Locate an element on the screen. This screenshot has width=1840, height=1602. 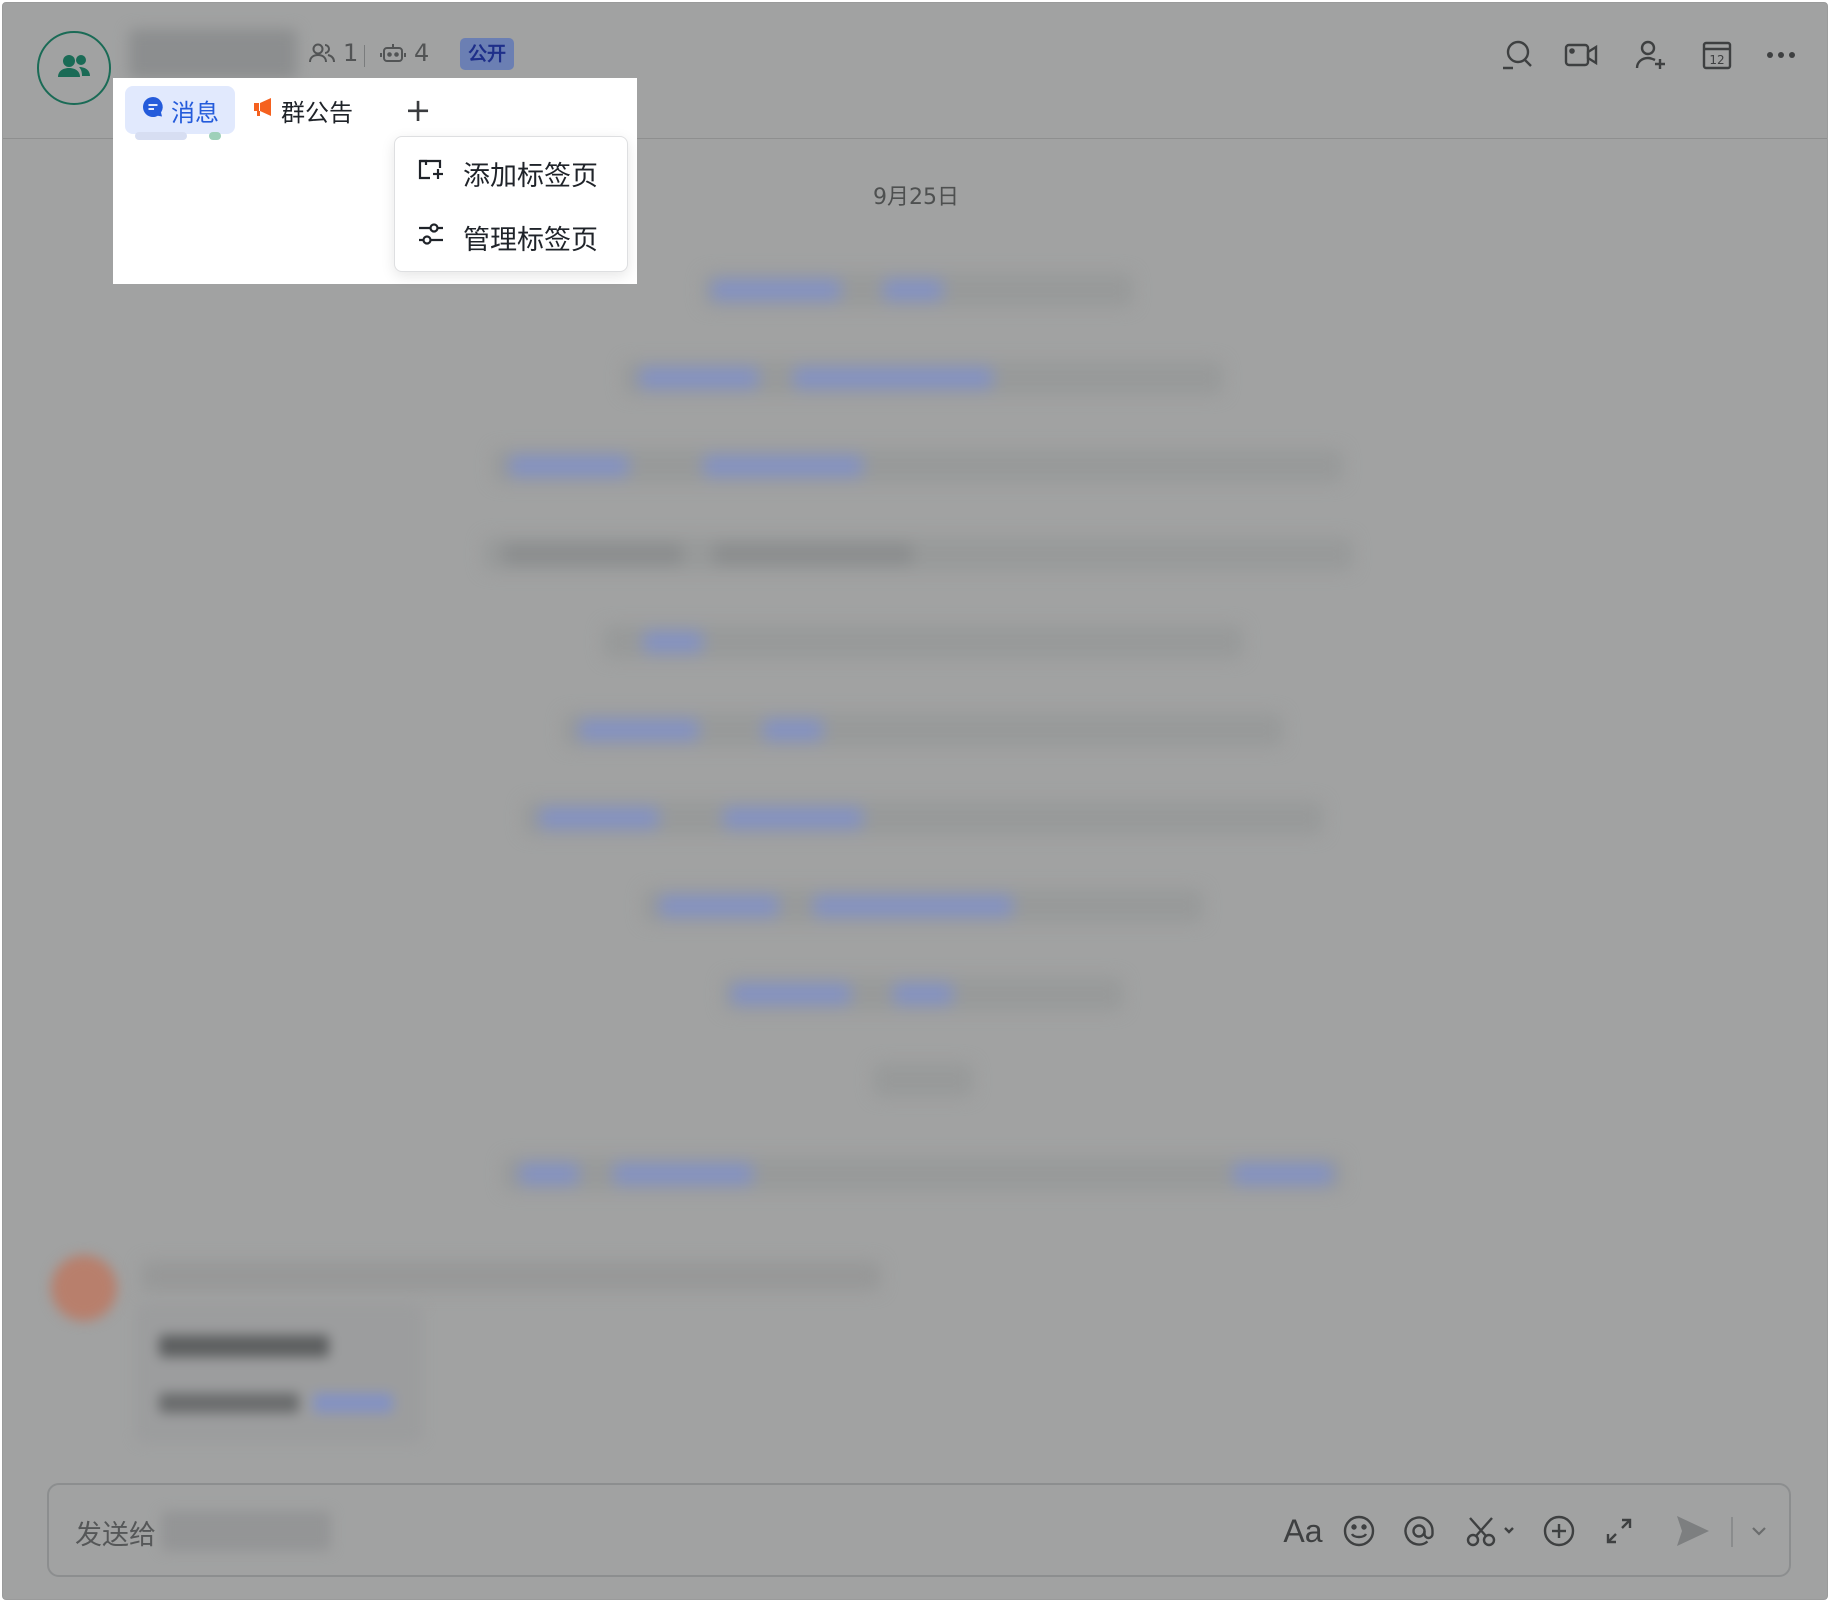
manage-tabs-label: 管理标签页 is located at coordinates (530, 240).